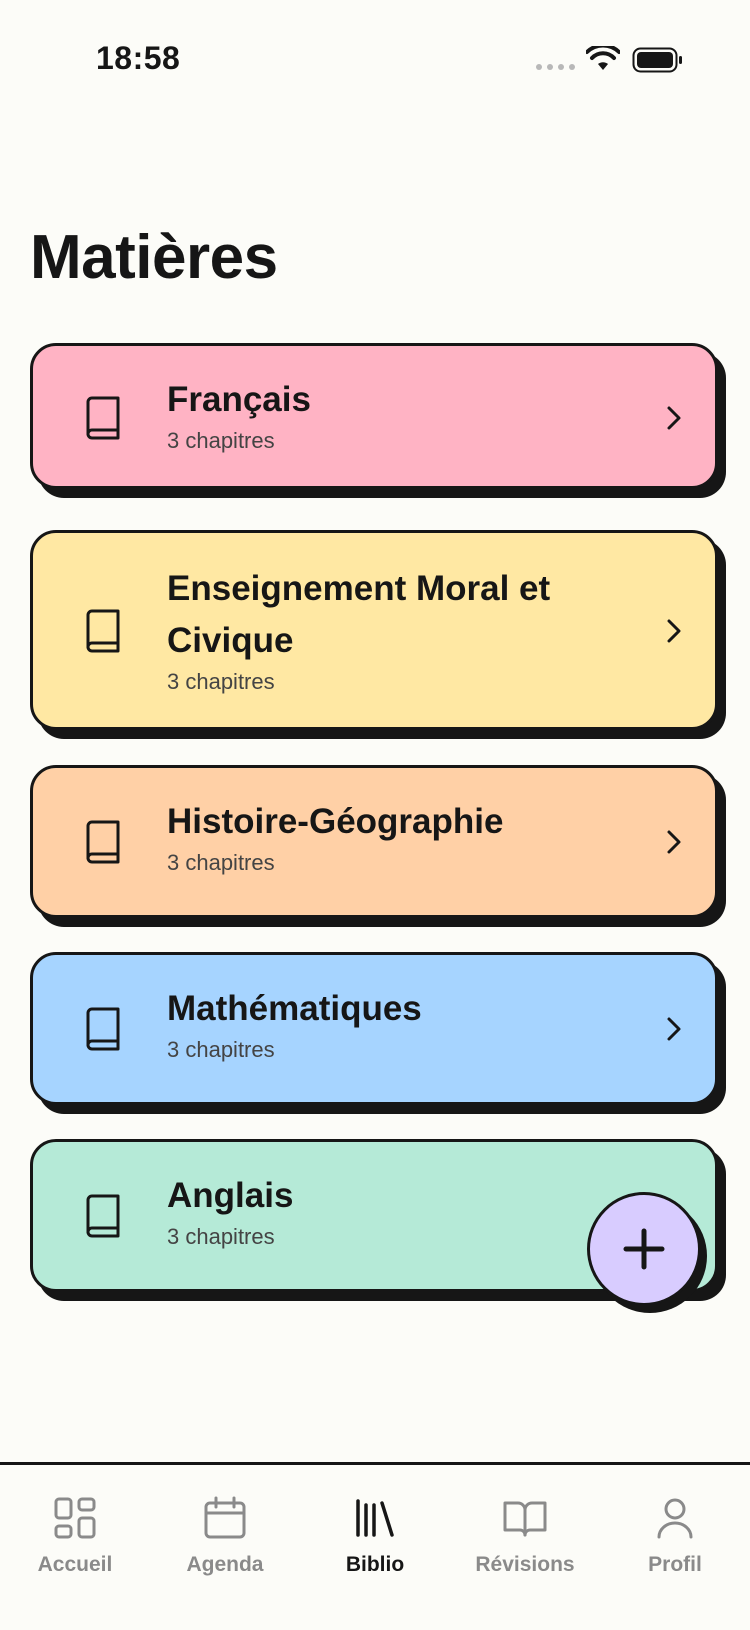 The width and height of the screenshot is (750, 1630). I want to click on nav-item-revisions: Révisions, so click(525, 1536).